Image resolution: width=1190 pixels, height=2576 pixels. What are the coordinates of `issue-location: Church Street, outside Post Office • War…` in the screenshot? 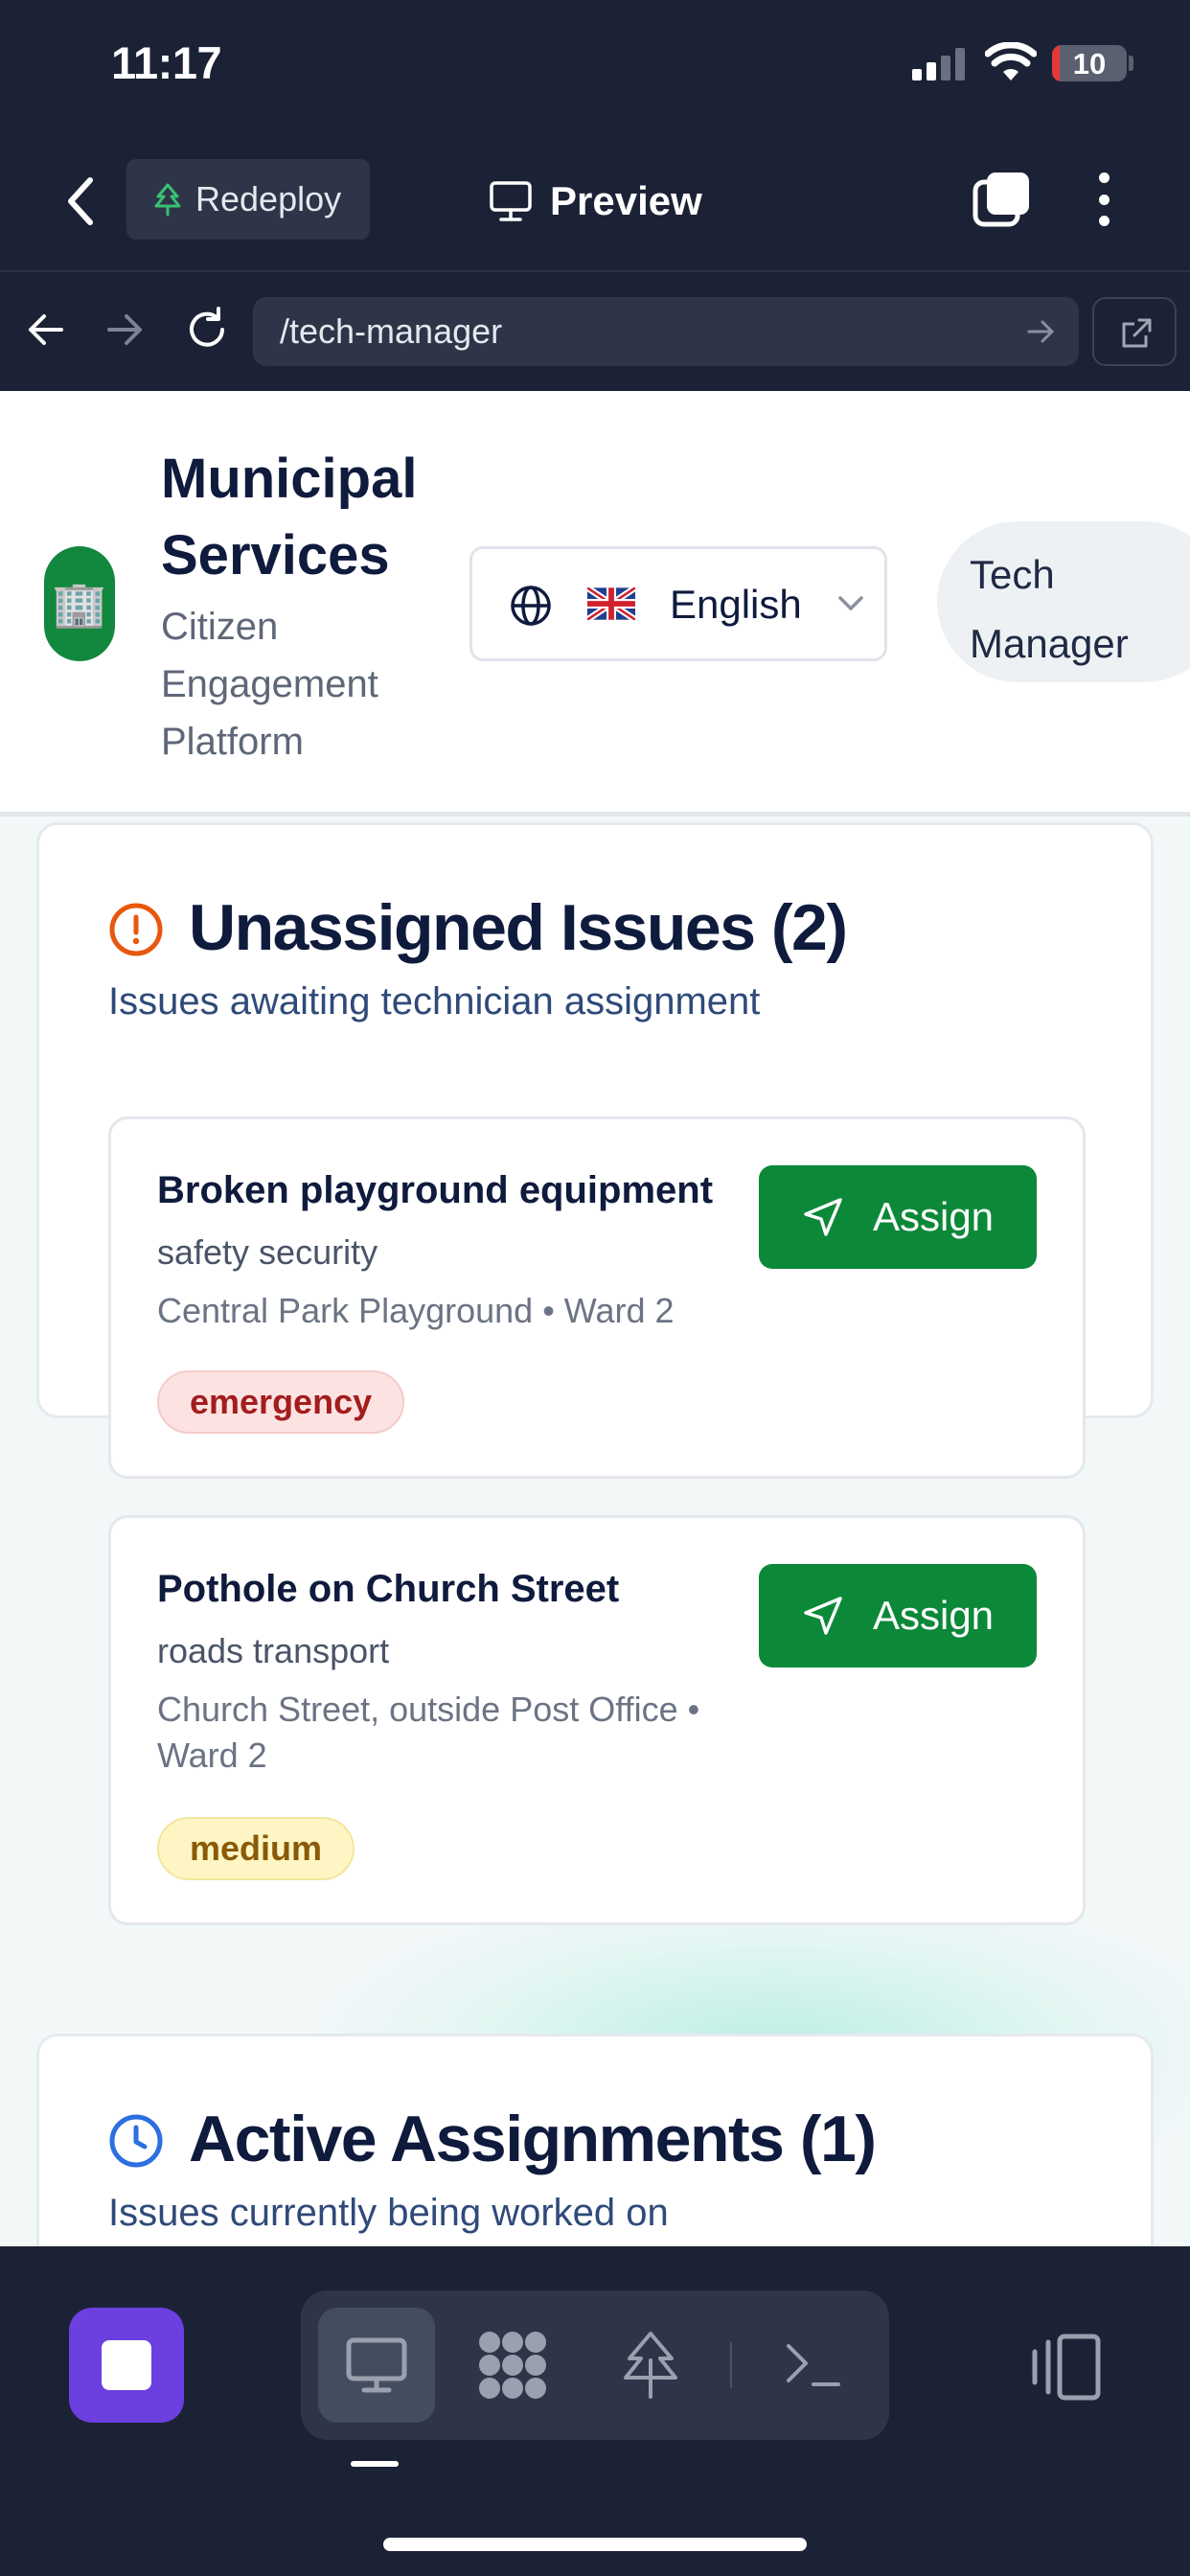 It's located at (429, 1732).